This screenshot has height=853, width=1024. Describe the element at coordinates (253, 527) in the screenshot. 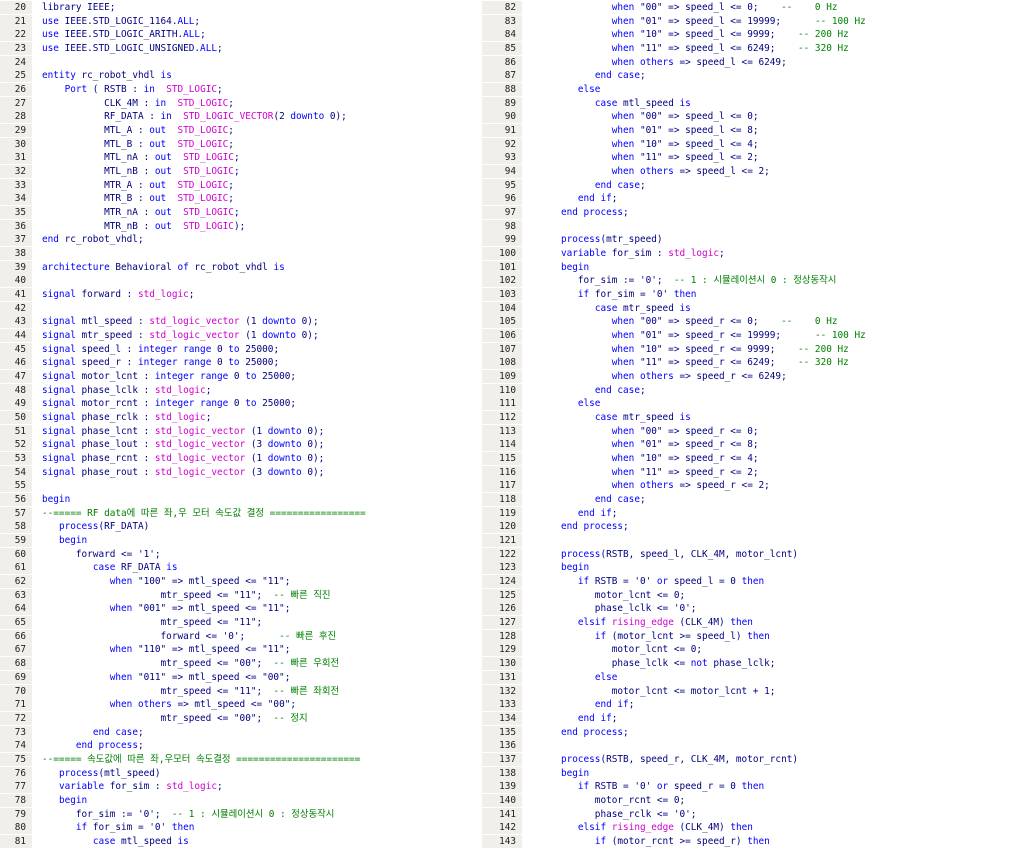

I see `code-line: 58 process(RF_DATA)` at that location.